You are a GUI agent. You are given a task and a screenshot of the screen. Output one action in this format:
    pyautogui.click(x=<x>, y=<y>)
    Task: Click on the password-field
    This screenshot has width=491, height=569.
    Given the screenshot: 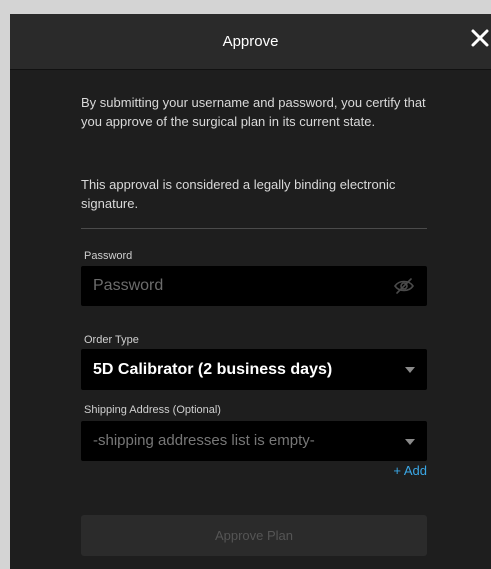 What is the action you would take?
    pyautogui.click(x=254, y=286)
    